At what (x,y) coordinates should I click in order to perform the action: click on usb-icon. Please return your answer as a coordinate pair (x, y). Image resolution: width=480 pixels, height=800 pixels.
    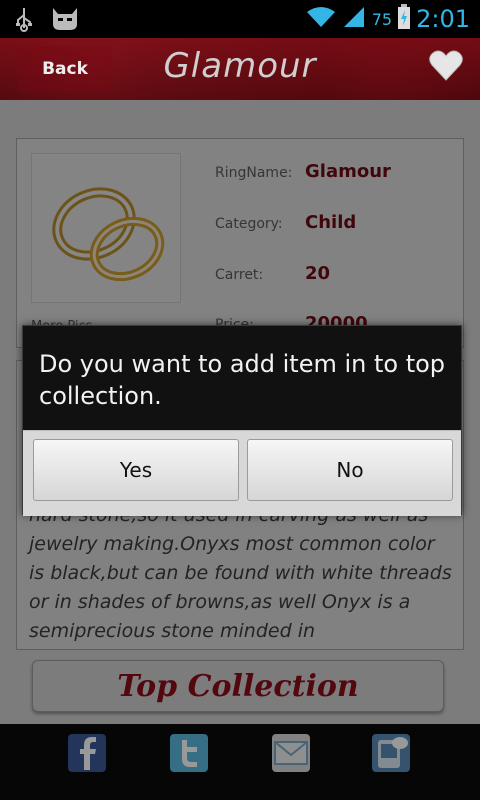
    Looking at the image, I should click on (24, 21).